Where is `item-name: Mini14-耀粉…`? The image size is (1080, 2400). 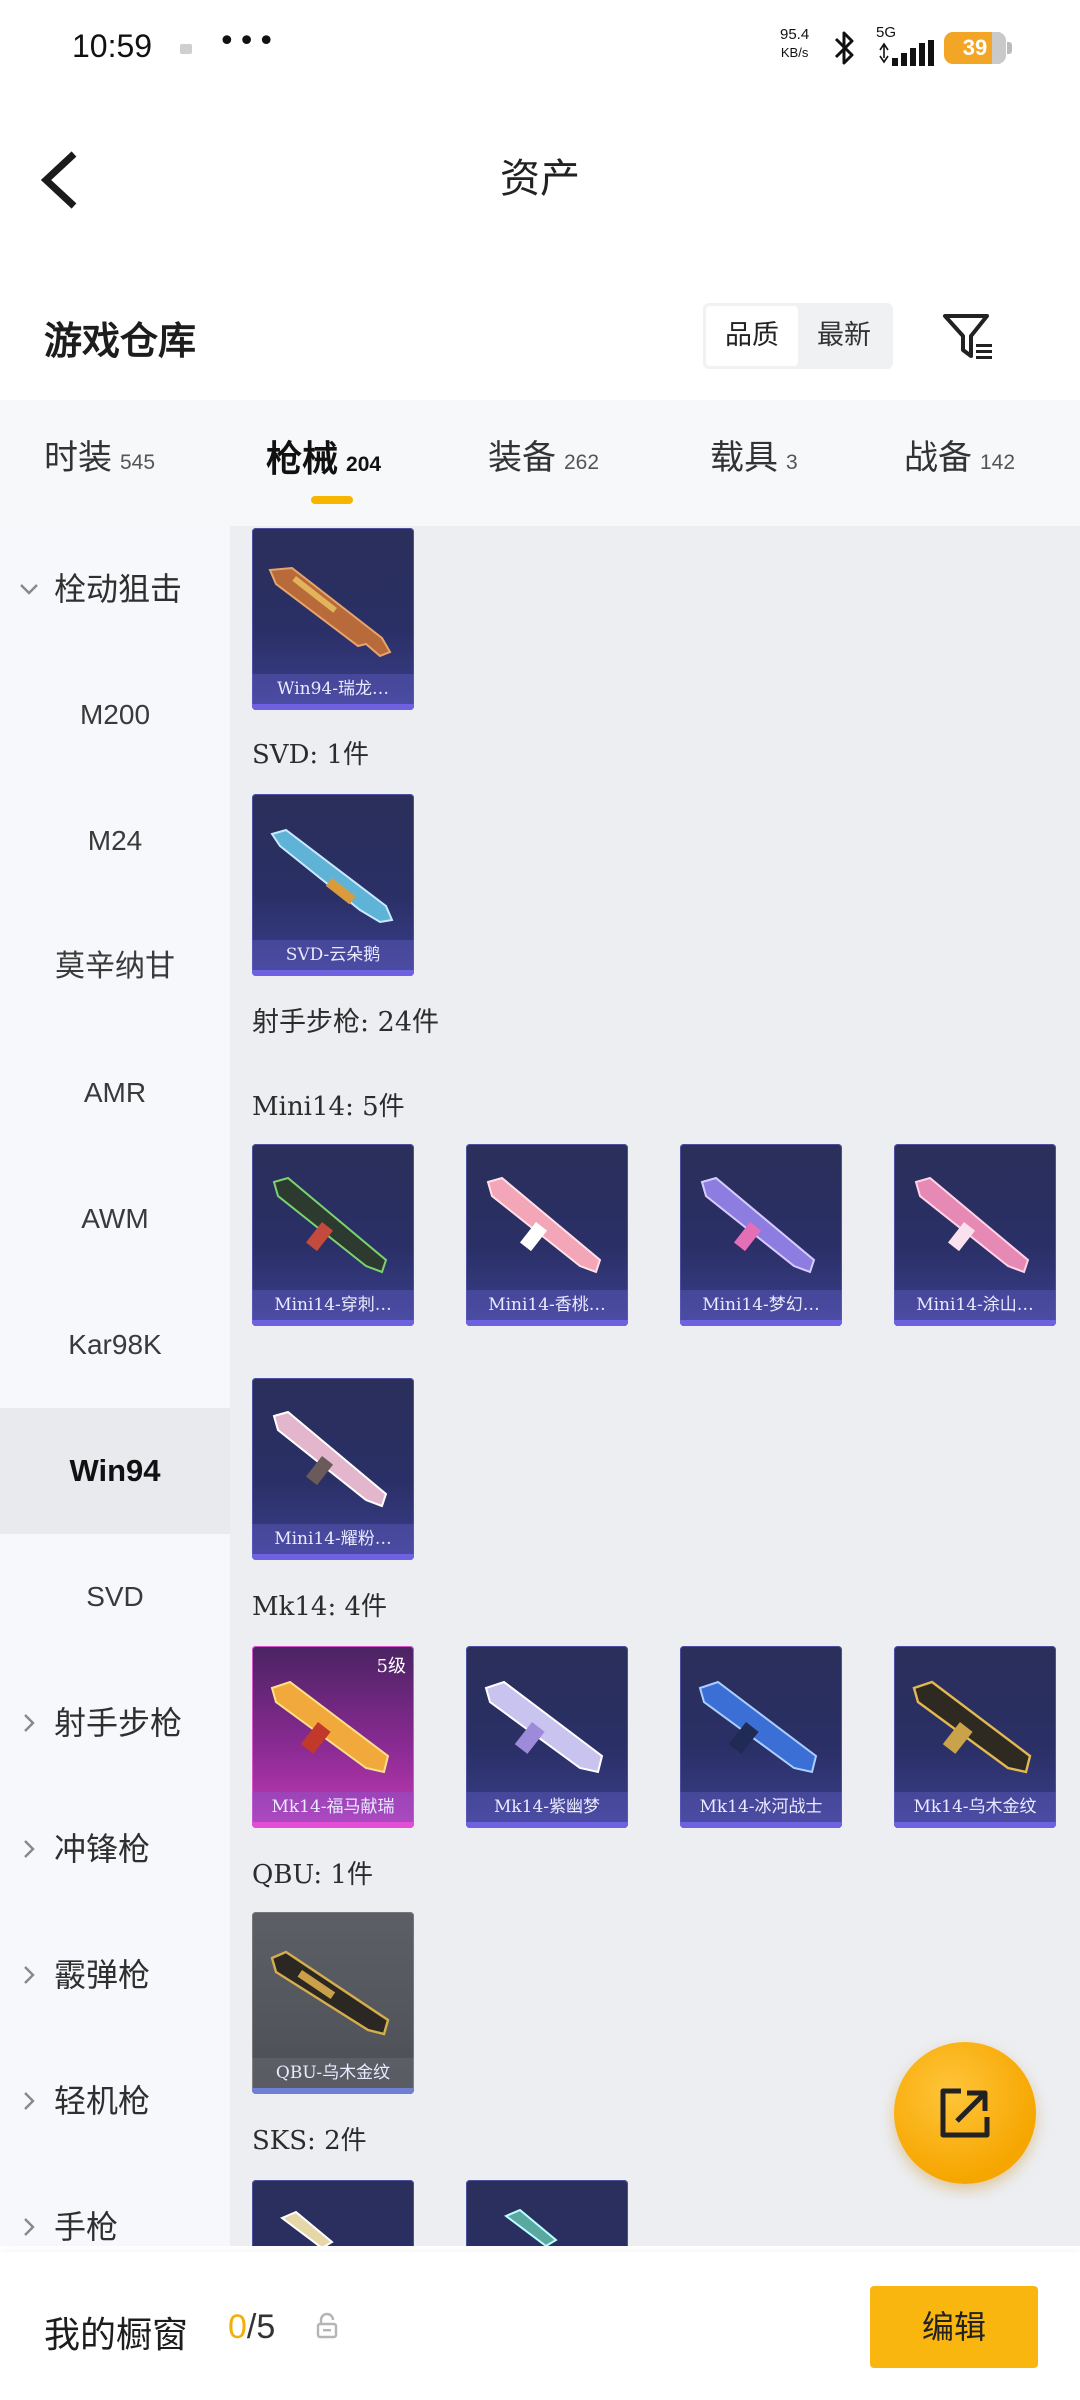
item-name: Mini14-耀粉… is located at coordinates (333, 1539).